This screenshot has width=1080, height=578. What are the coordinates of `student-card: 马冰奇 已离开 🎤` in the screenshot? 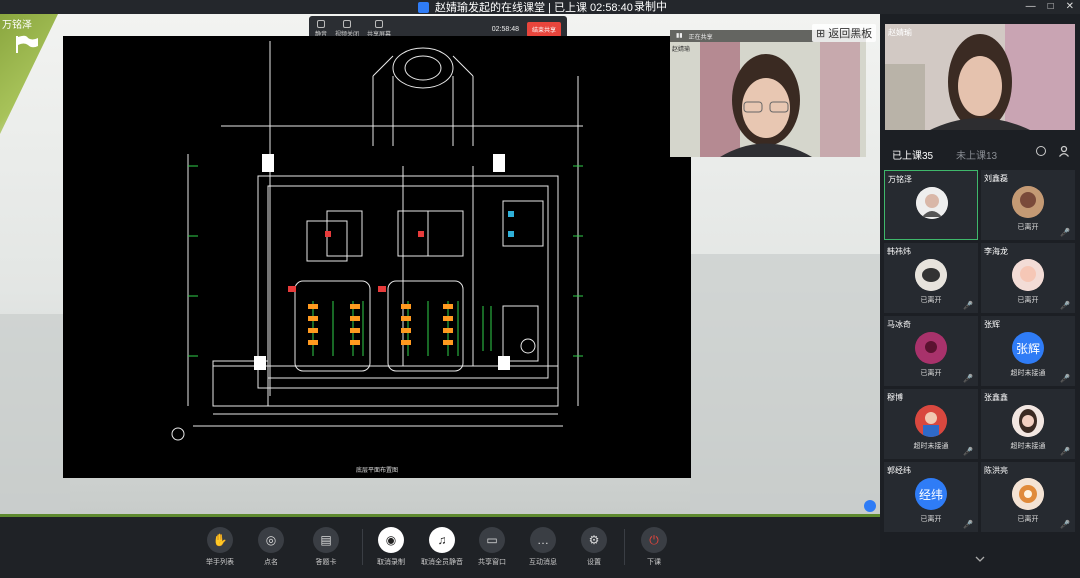 It's located at (931, 351).